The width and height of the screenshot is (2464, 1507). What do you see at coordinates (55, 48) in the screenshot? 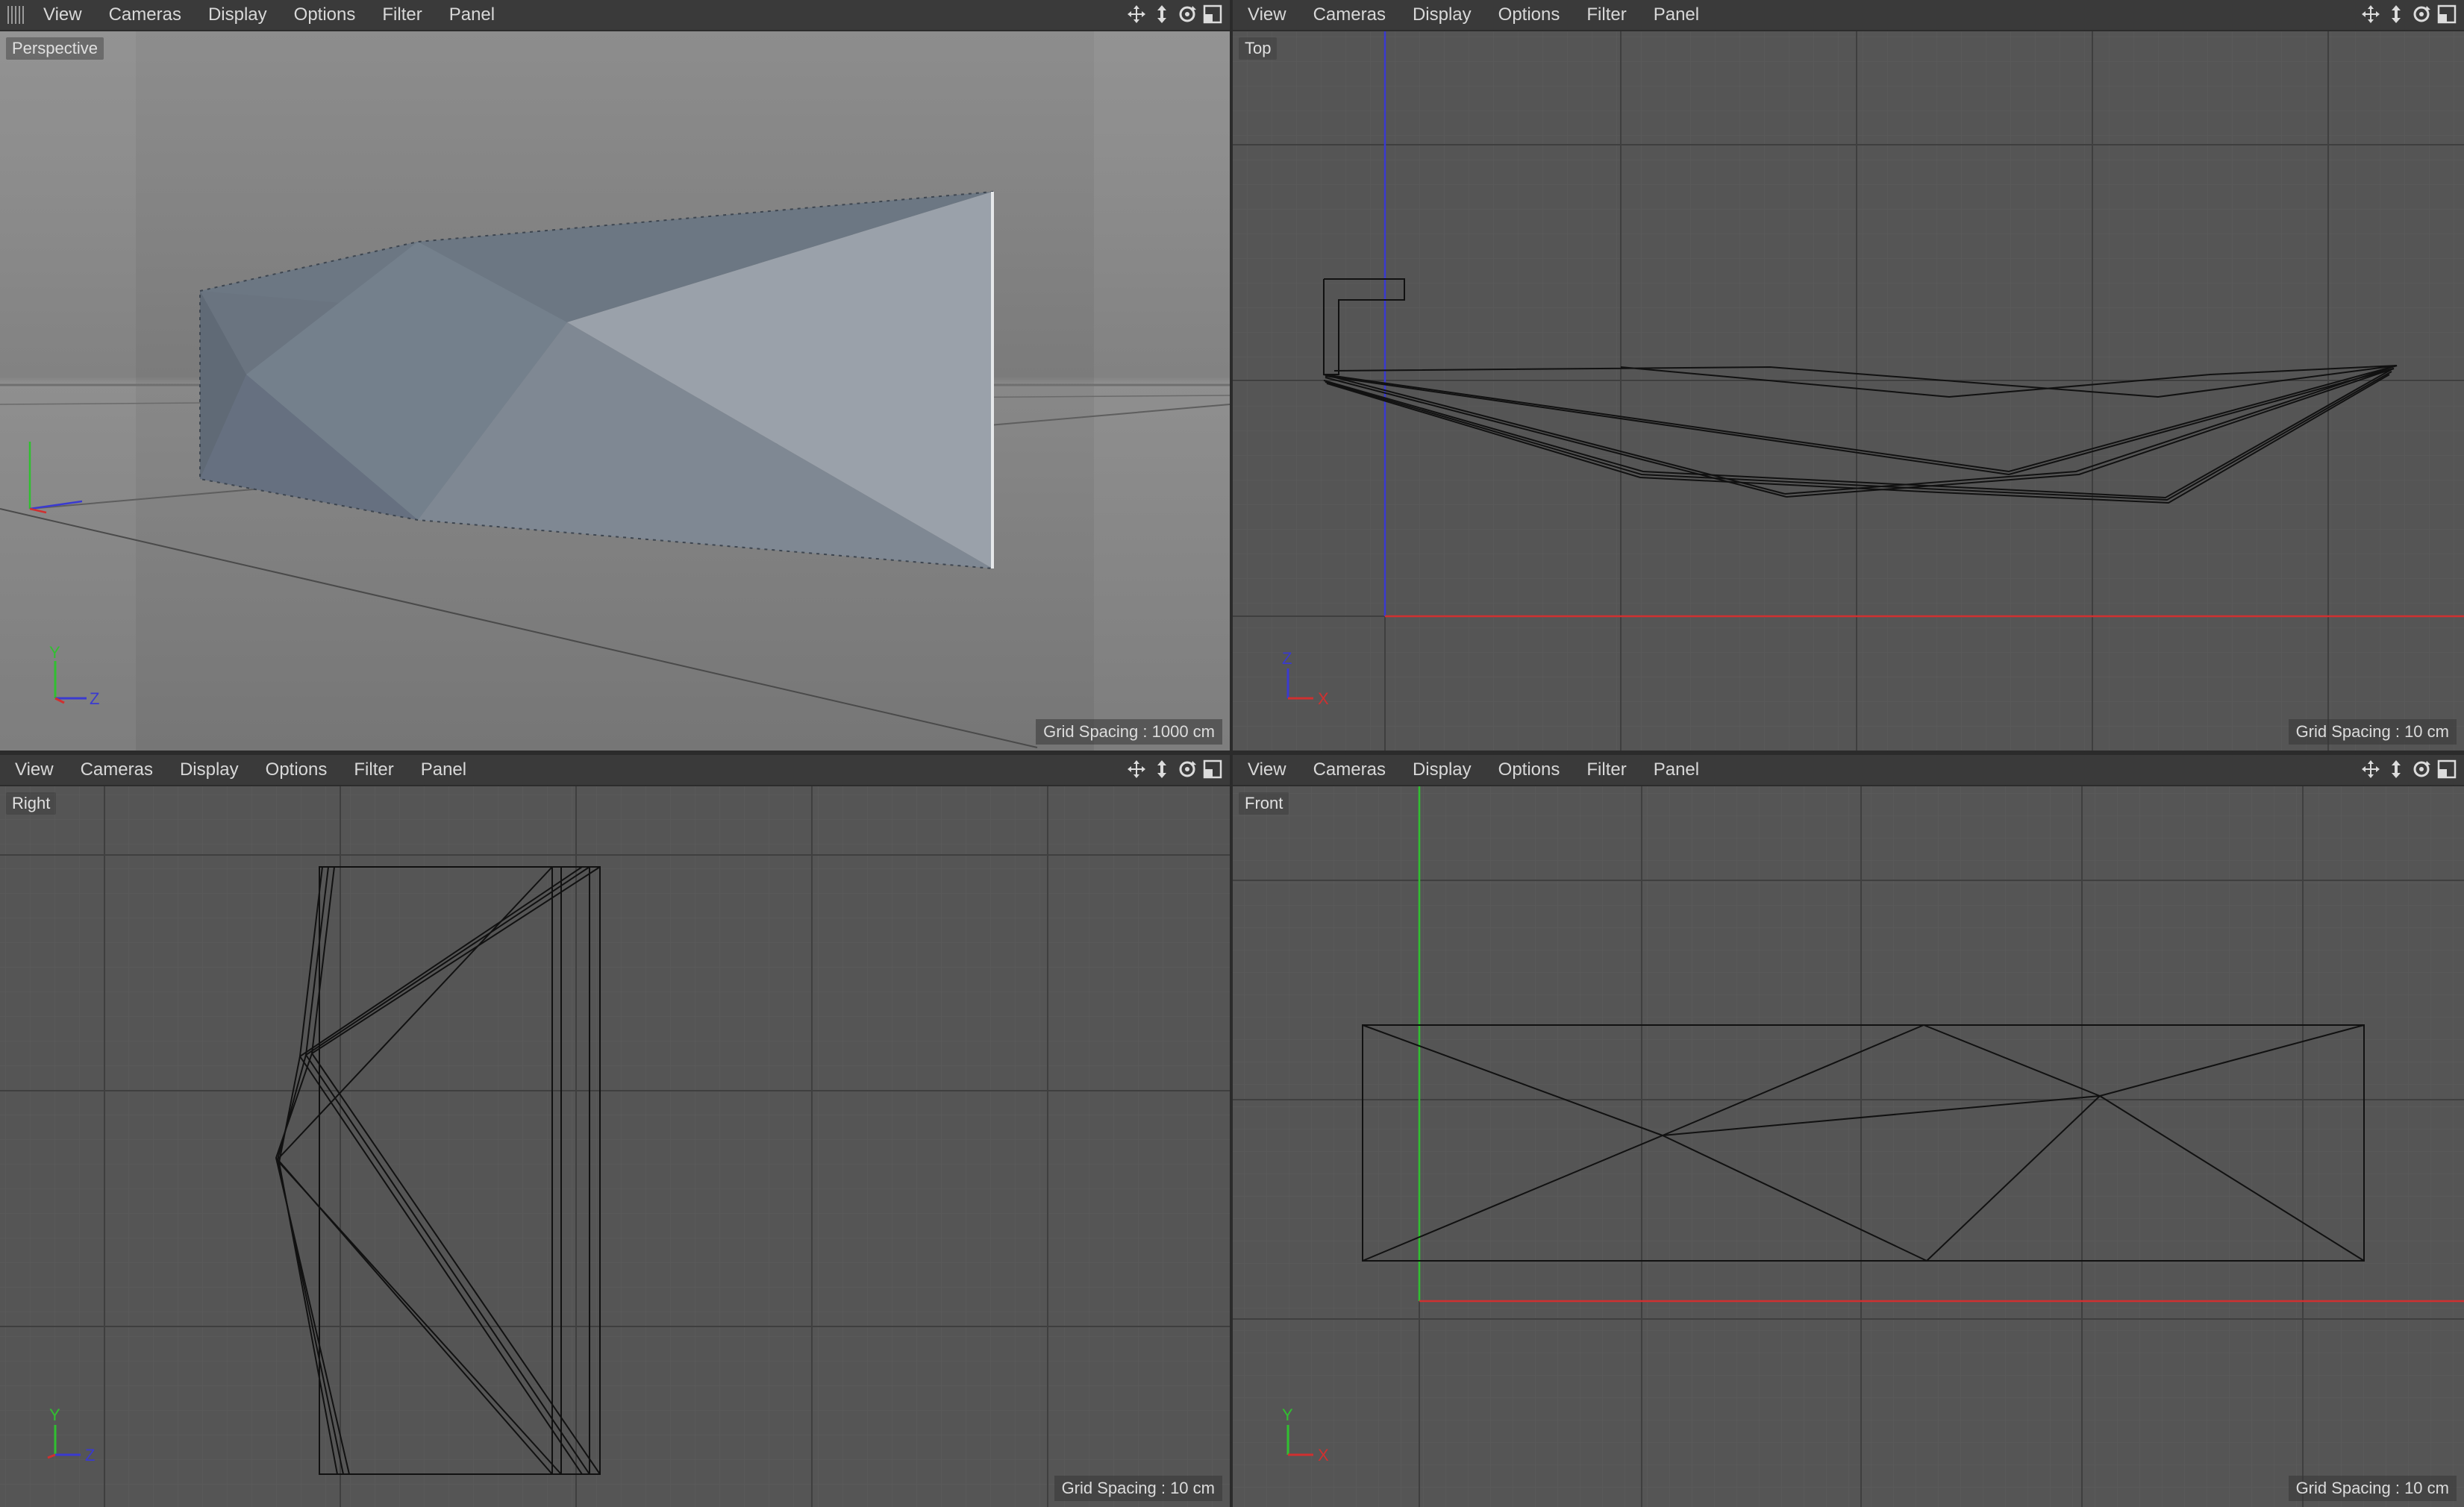
I see `view-label: Perspective` at bounding box center [55, 48].